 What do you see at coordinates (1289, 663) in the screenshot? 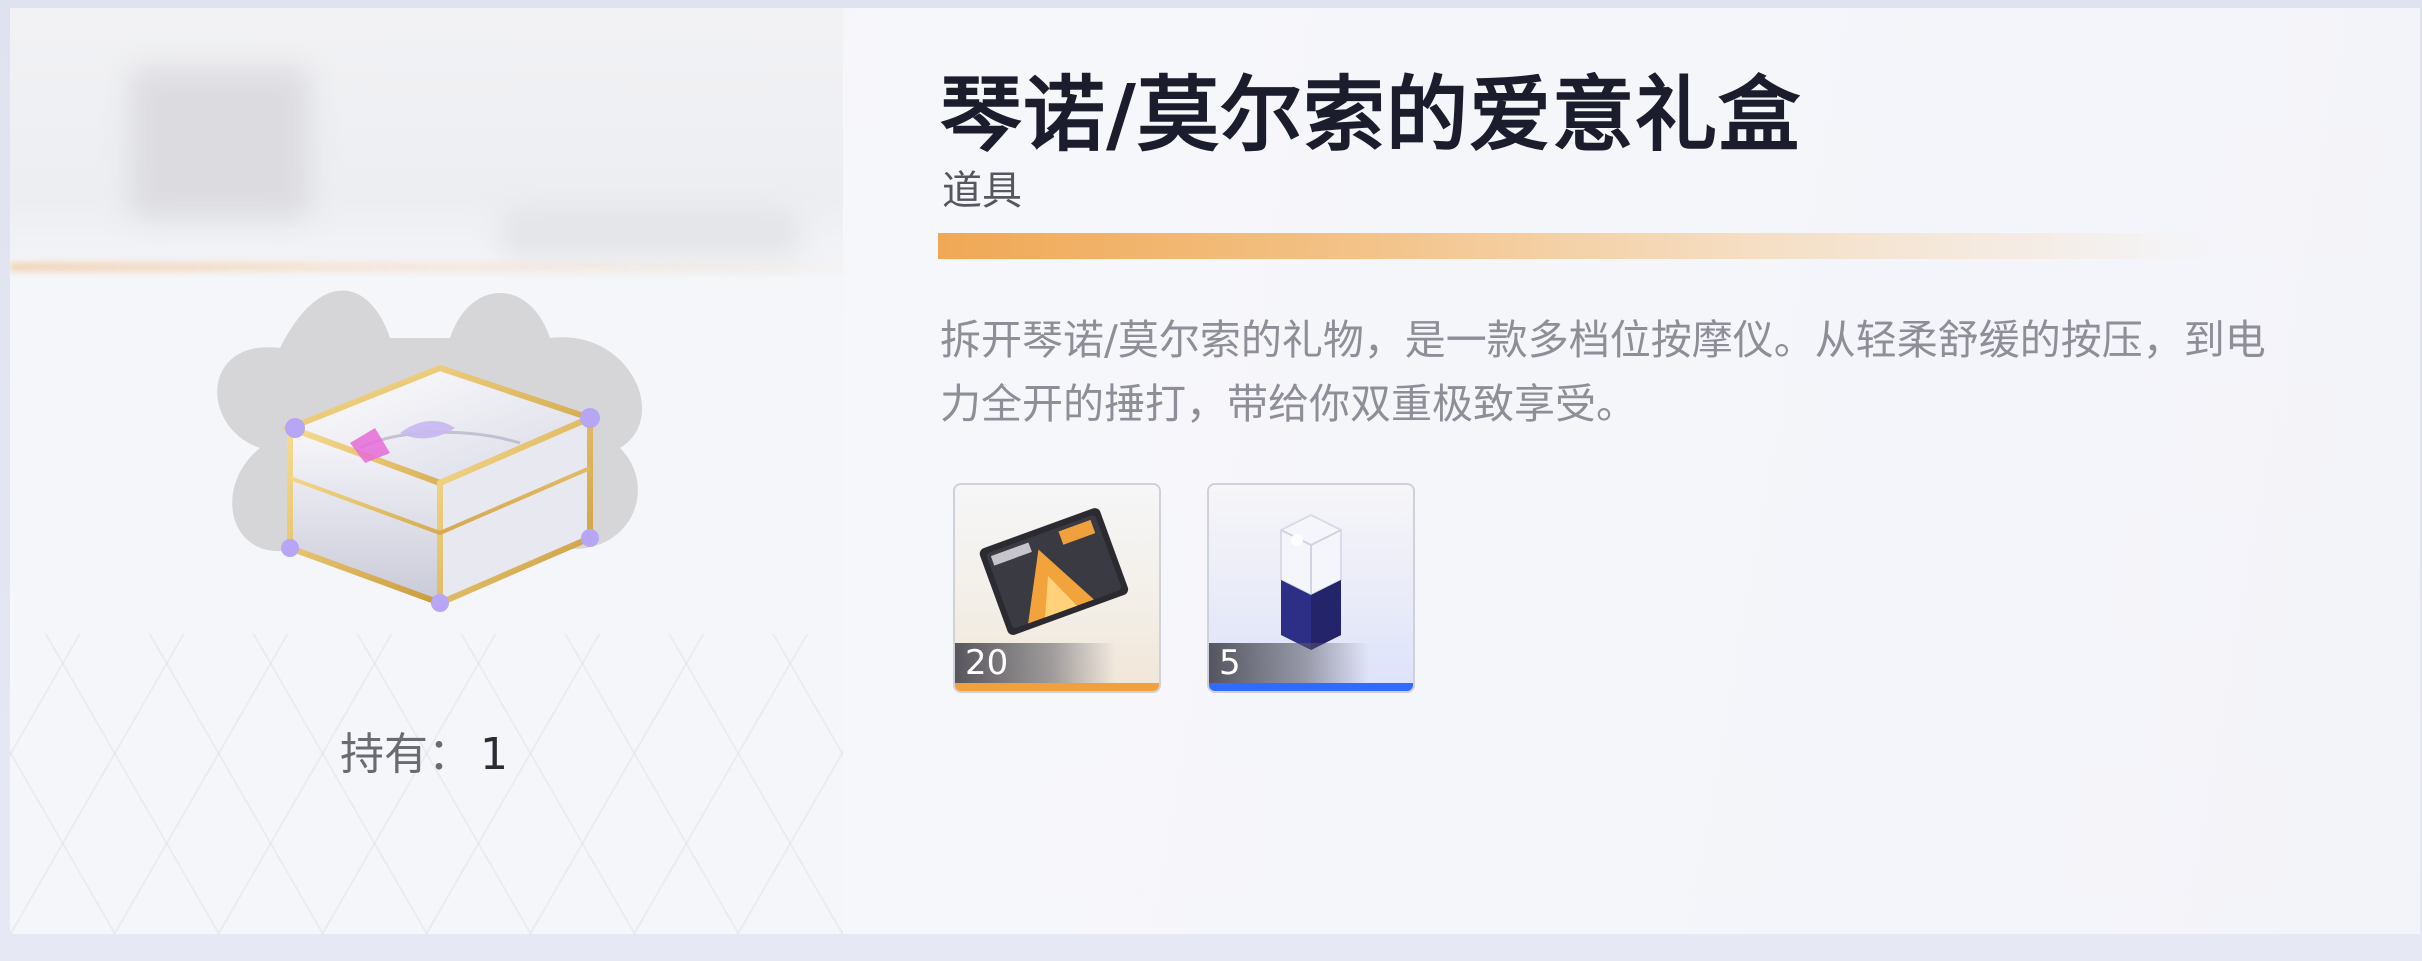
I see `reward-quantity: 5` at bounding box center [1289, 663].